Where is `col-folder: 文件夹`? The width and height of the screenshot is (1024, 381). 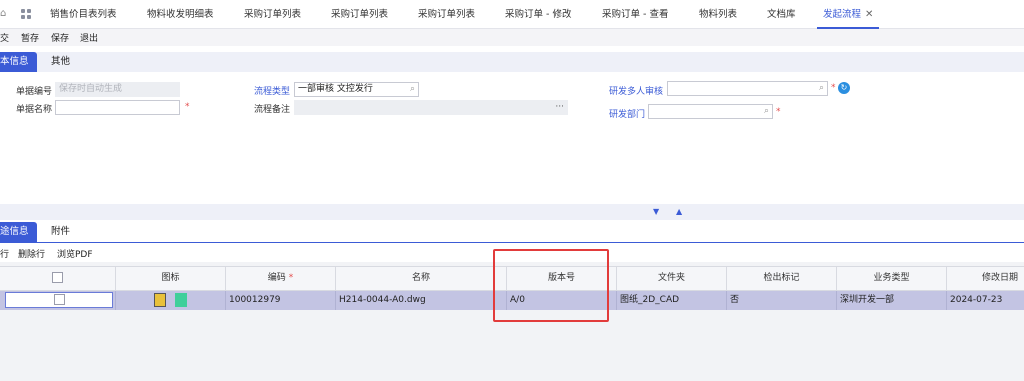 col-folder: 文件夹 is located at coordinates (672, 278).